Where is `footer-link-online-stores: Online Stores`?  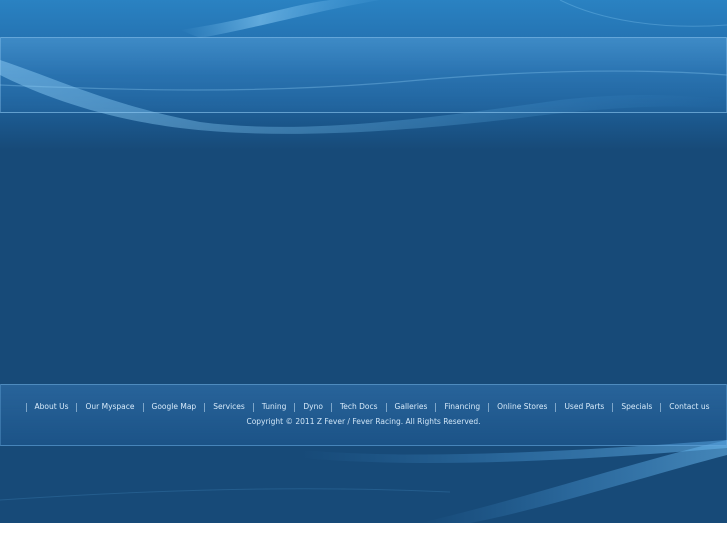
footer-link-online-stores: Online Stores is located at coordinates (522, 406).